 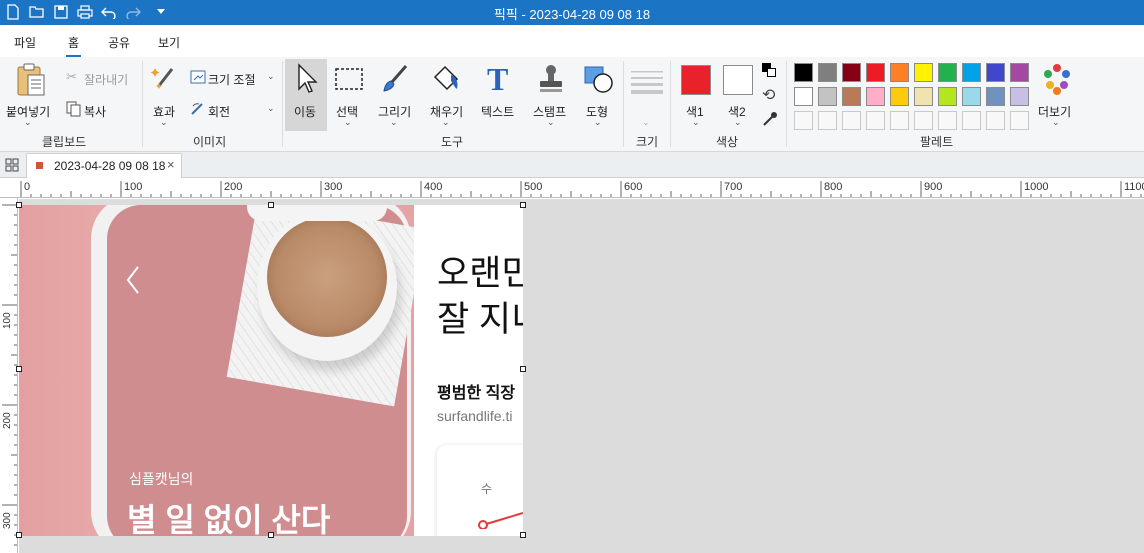 What do you see at coordinates (25, 42) in the screenshot?
I see `tab-file: 파일` at bounding box center [25, 42].